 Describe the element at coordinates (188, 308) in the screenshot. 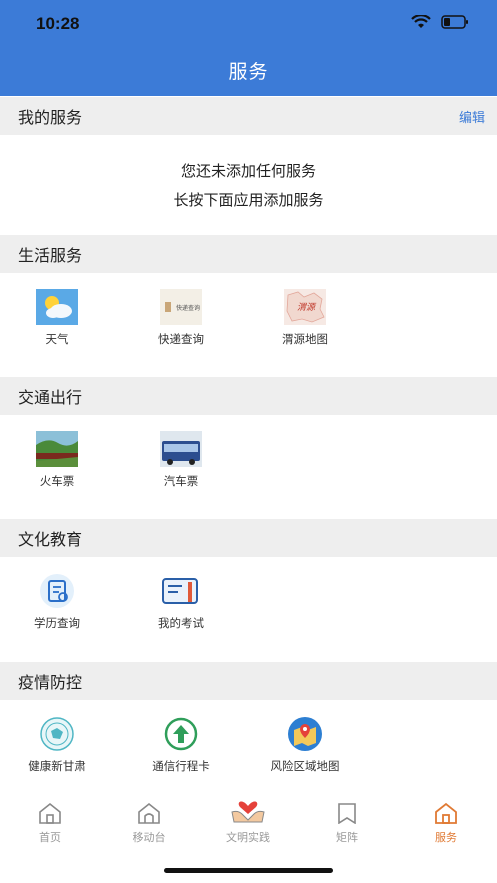

I see `express-icon-text: 快递查询` at that location.